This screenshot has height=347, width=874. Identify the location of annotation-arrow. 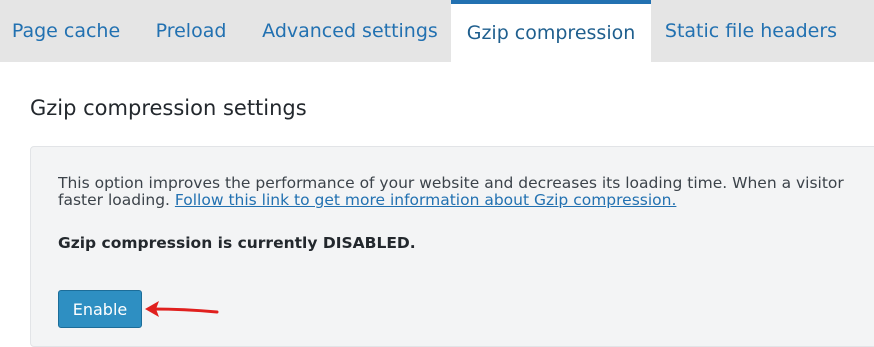
(182, 309).